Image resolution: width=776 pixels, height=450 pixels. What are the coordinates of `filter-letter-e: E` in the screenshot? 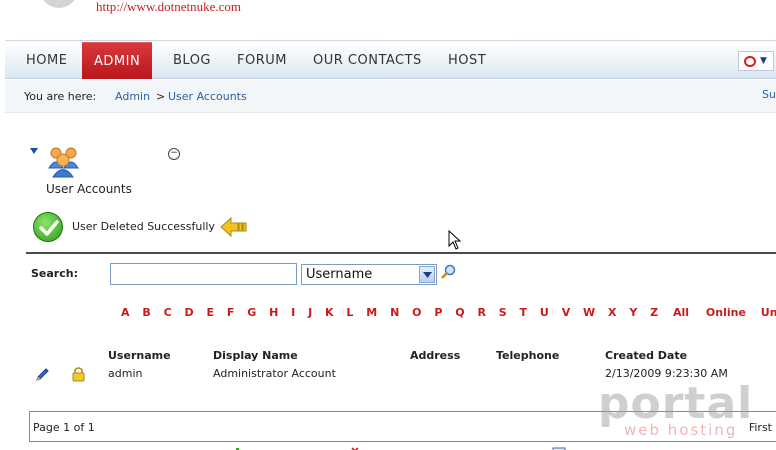 It's located at (211, 312).